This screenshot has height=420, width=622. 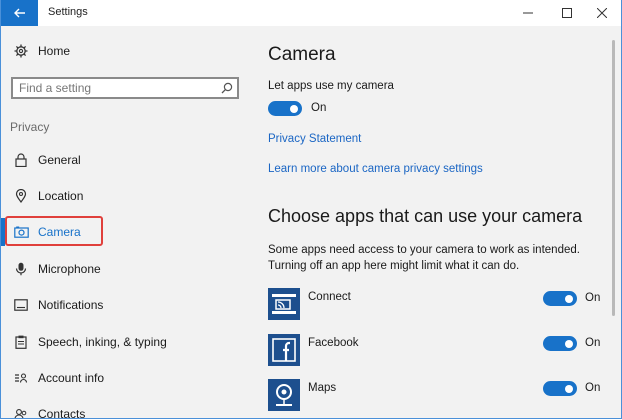 What do you see at coordinates (124, 160) in the screenshot?
I see `sidebar-item-general: General` at bounding box center [124, 160].